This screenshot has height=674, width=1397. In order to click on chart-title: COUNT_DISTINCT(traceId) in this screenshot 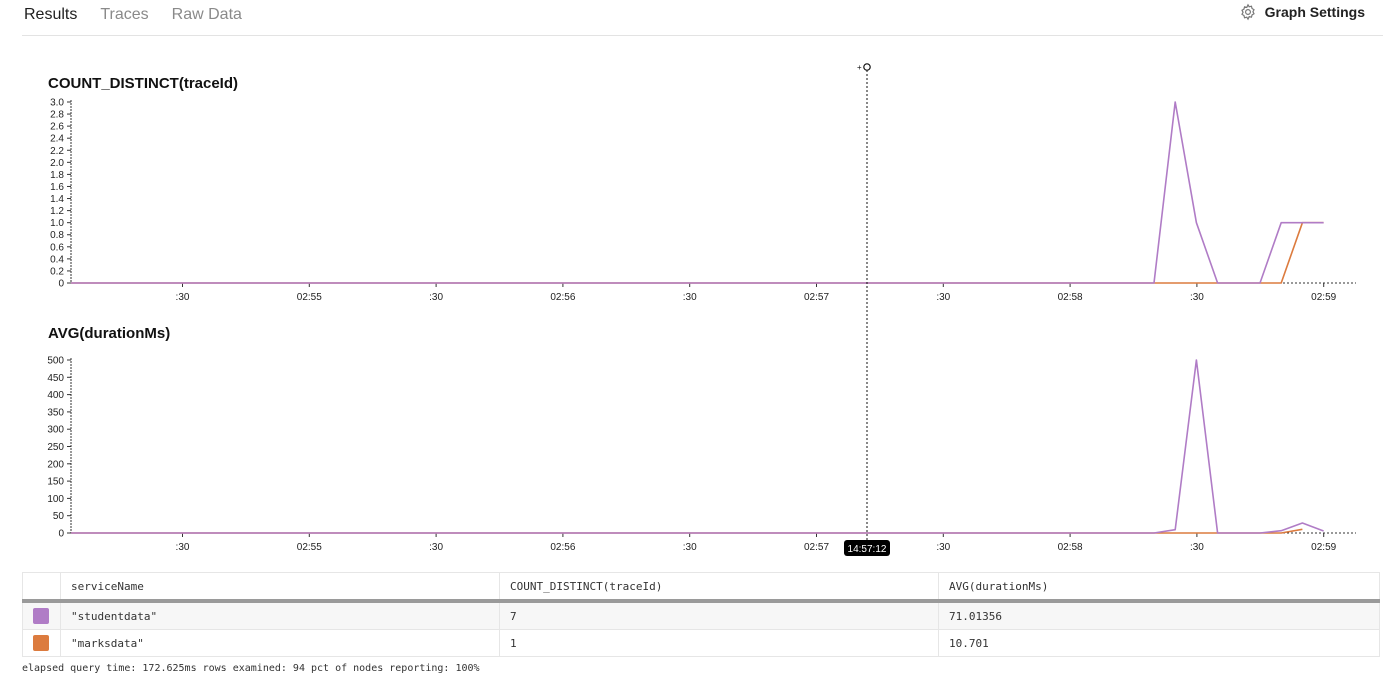, I will do `click(143, 83)`.